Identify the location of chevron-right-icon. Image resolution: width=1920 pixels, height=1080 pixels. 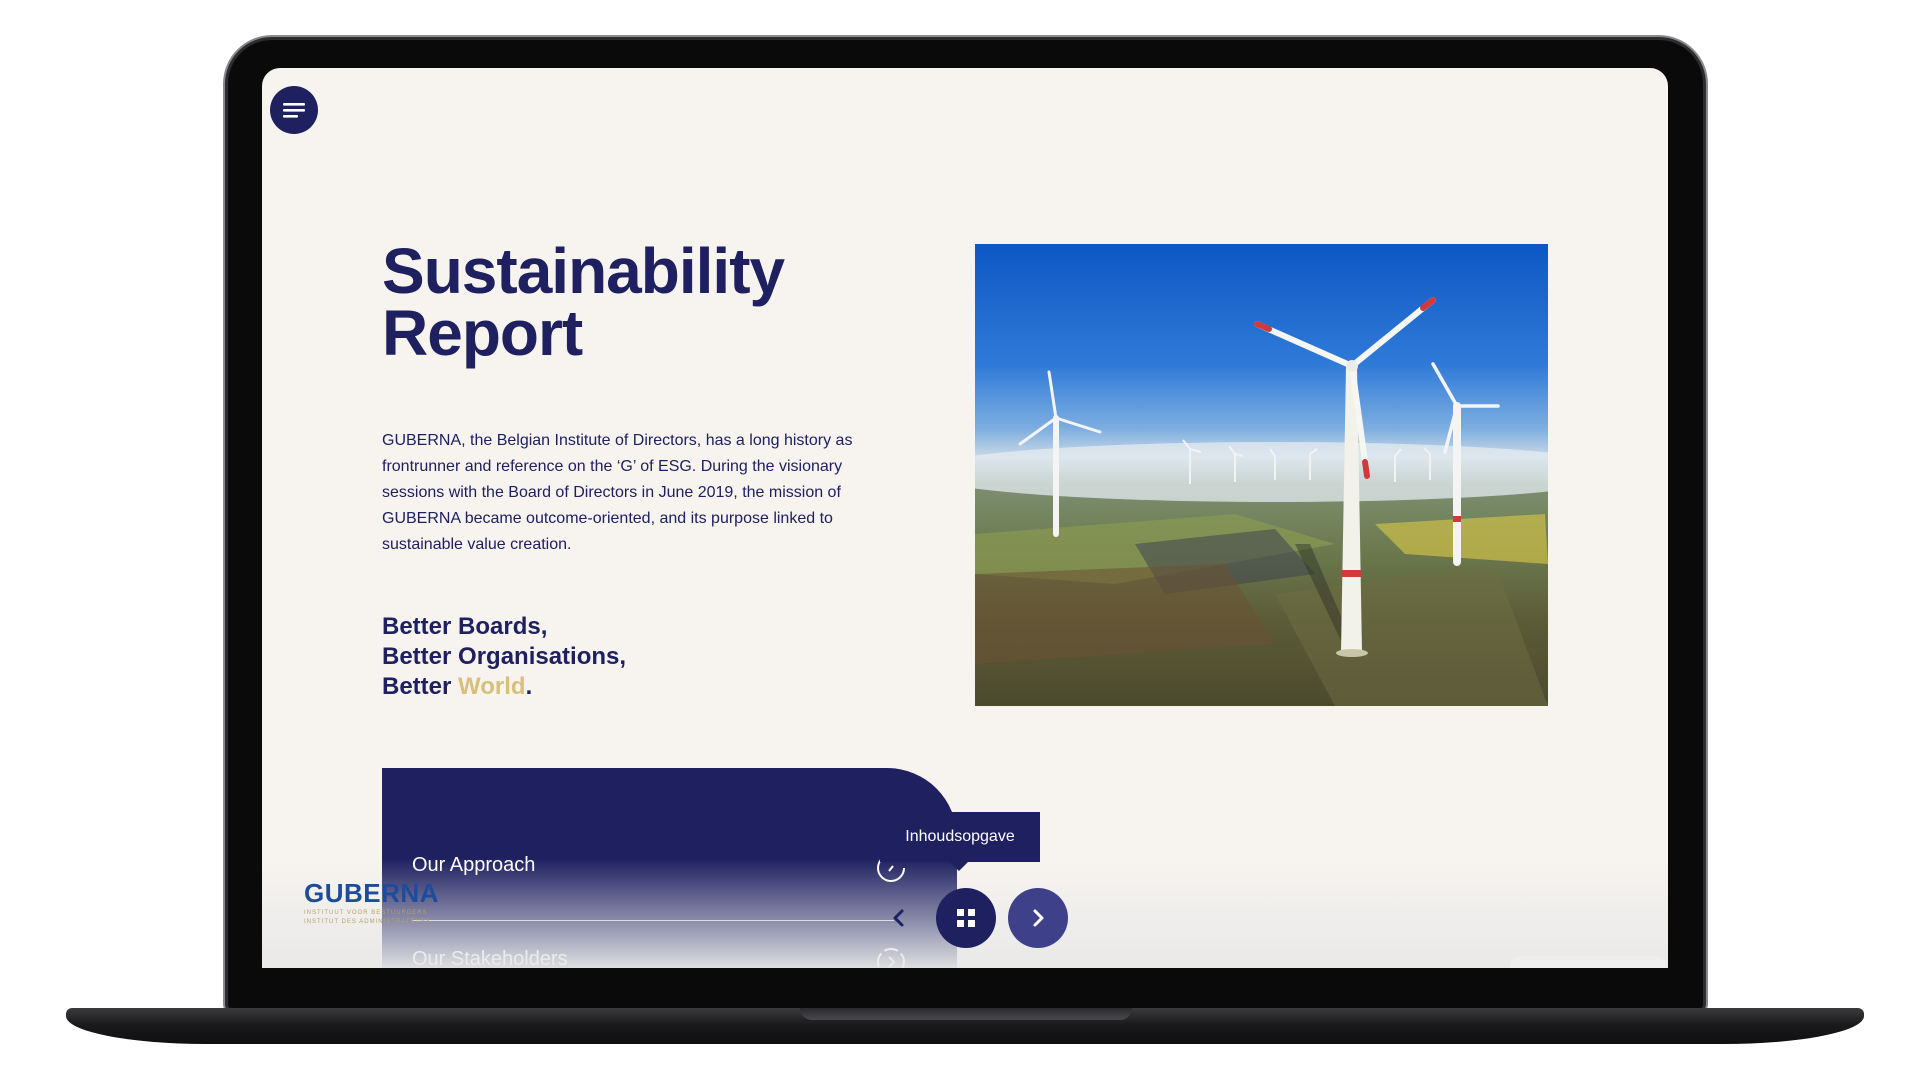
(1038, 918).